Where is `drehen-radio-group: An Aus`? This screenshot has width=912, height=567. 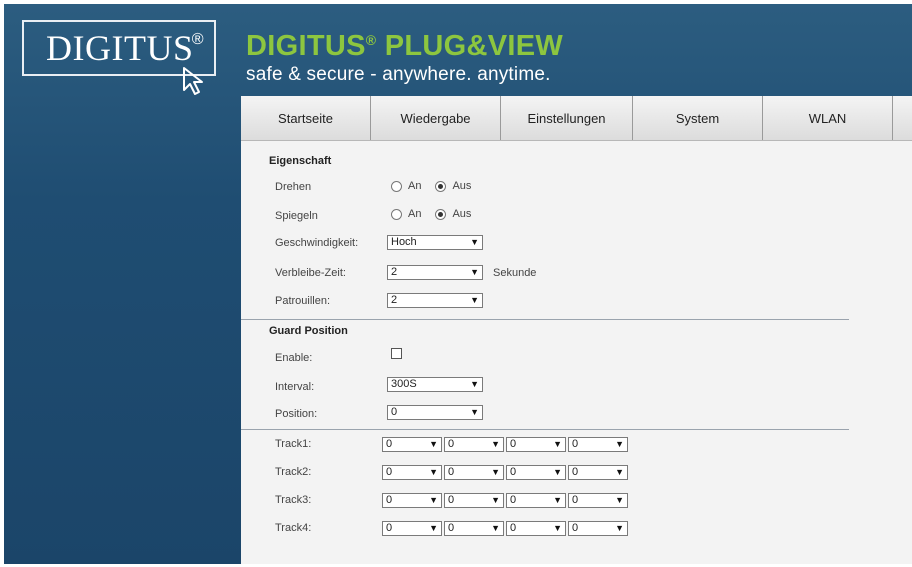 drehen-radio-group: An Aus is located at coordinates (431, 186).